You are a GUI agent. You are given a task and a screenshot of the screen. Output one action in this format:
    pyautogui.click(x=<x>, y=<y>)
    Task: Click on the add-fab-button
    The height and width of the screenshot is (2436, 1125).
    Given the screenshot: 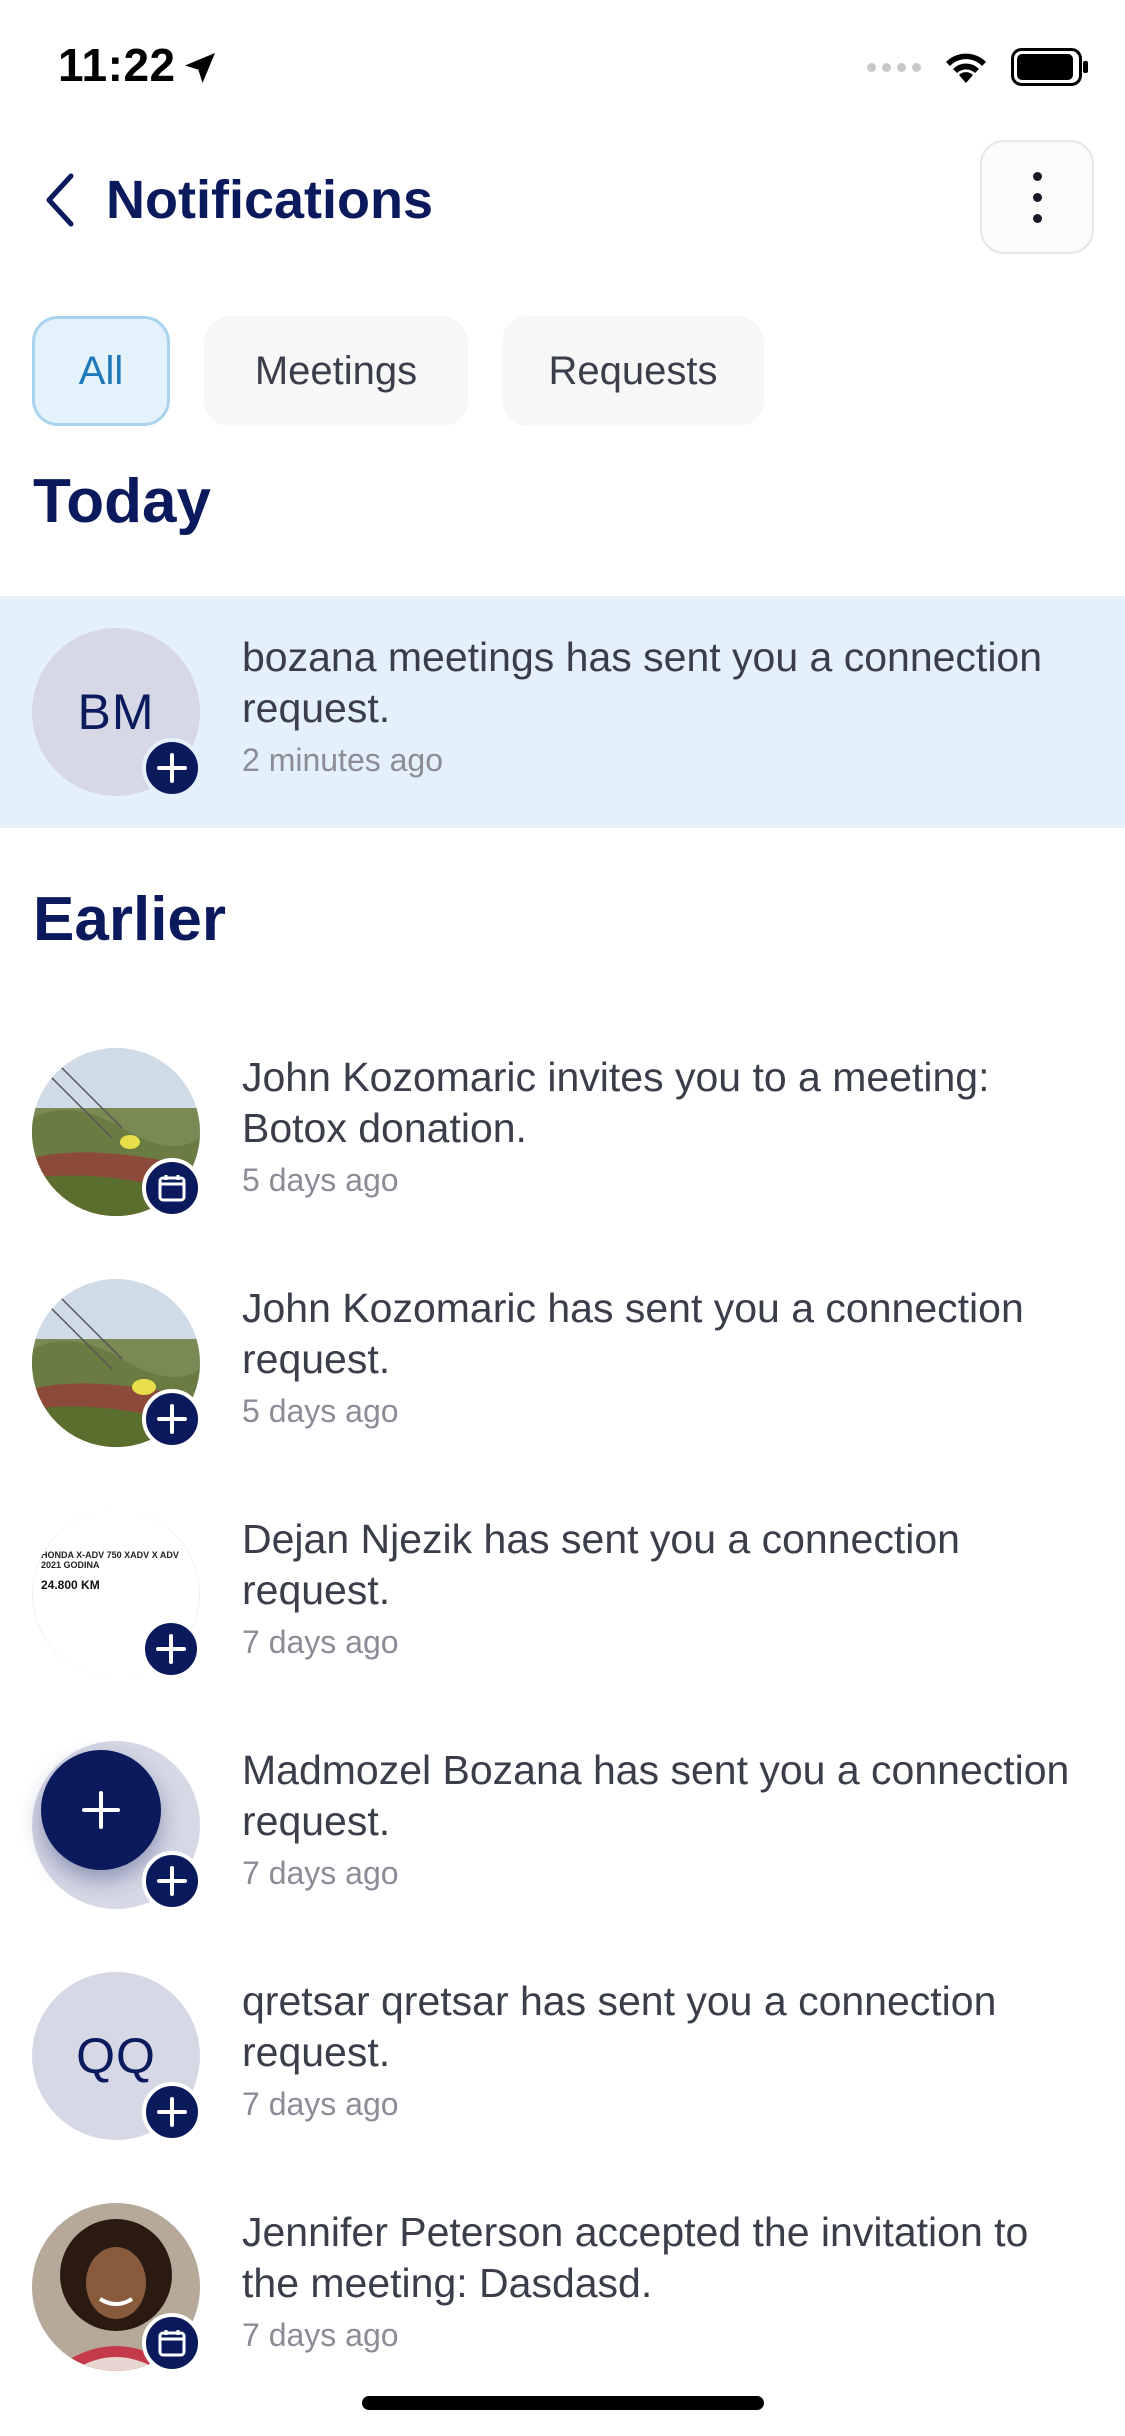 What is the action you would take?
    pyautogui.click(x=101, y=1810)
    